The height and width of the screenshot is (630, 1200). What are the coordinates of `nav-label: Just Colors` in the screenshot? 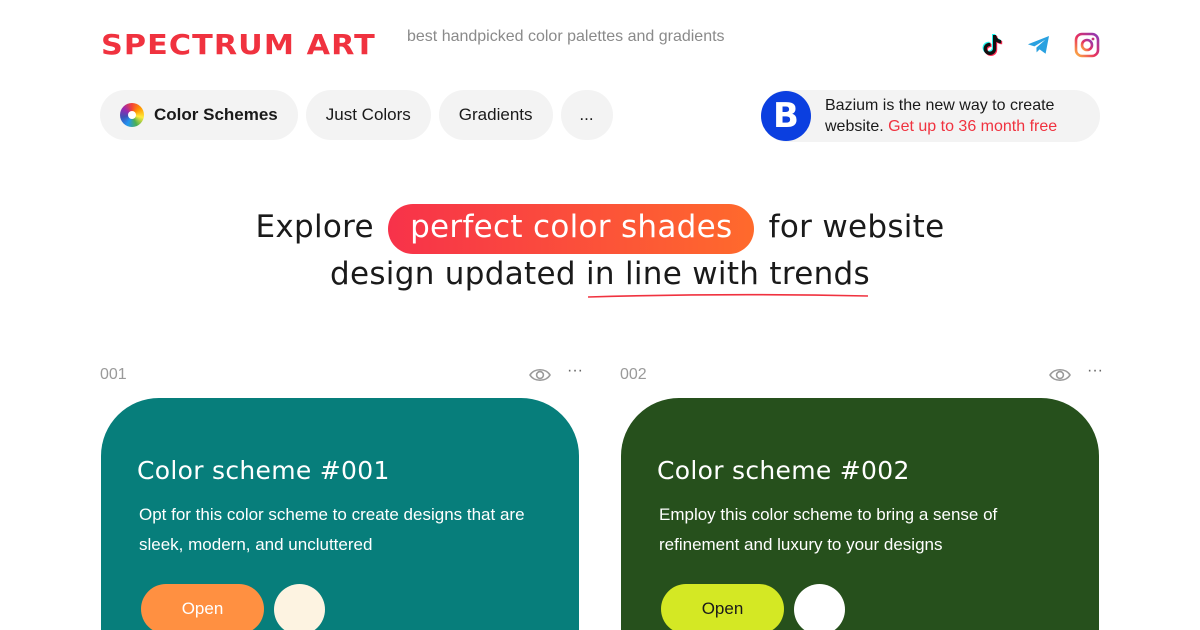 It's located at (368, 114).